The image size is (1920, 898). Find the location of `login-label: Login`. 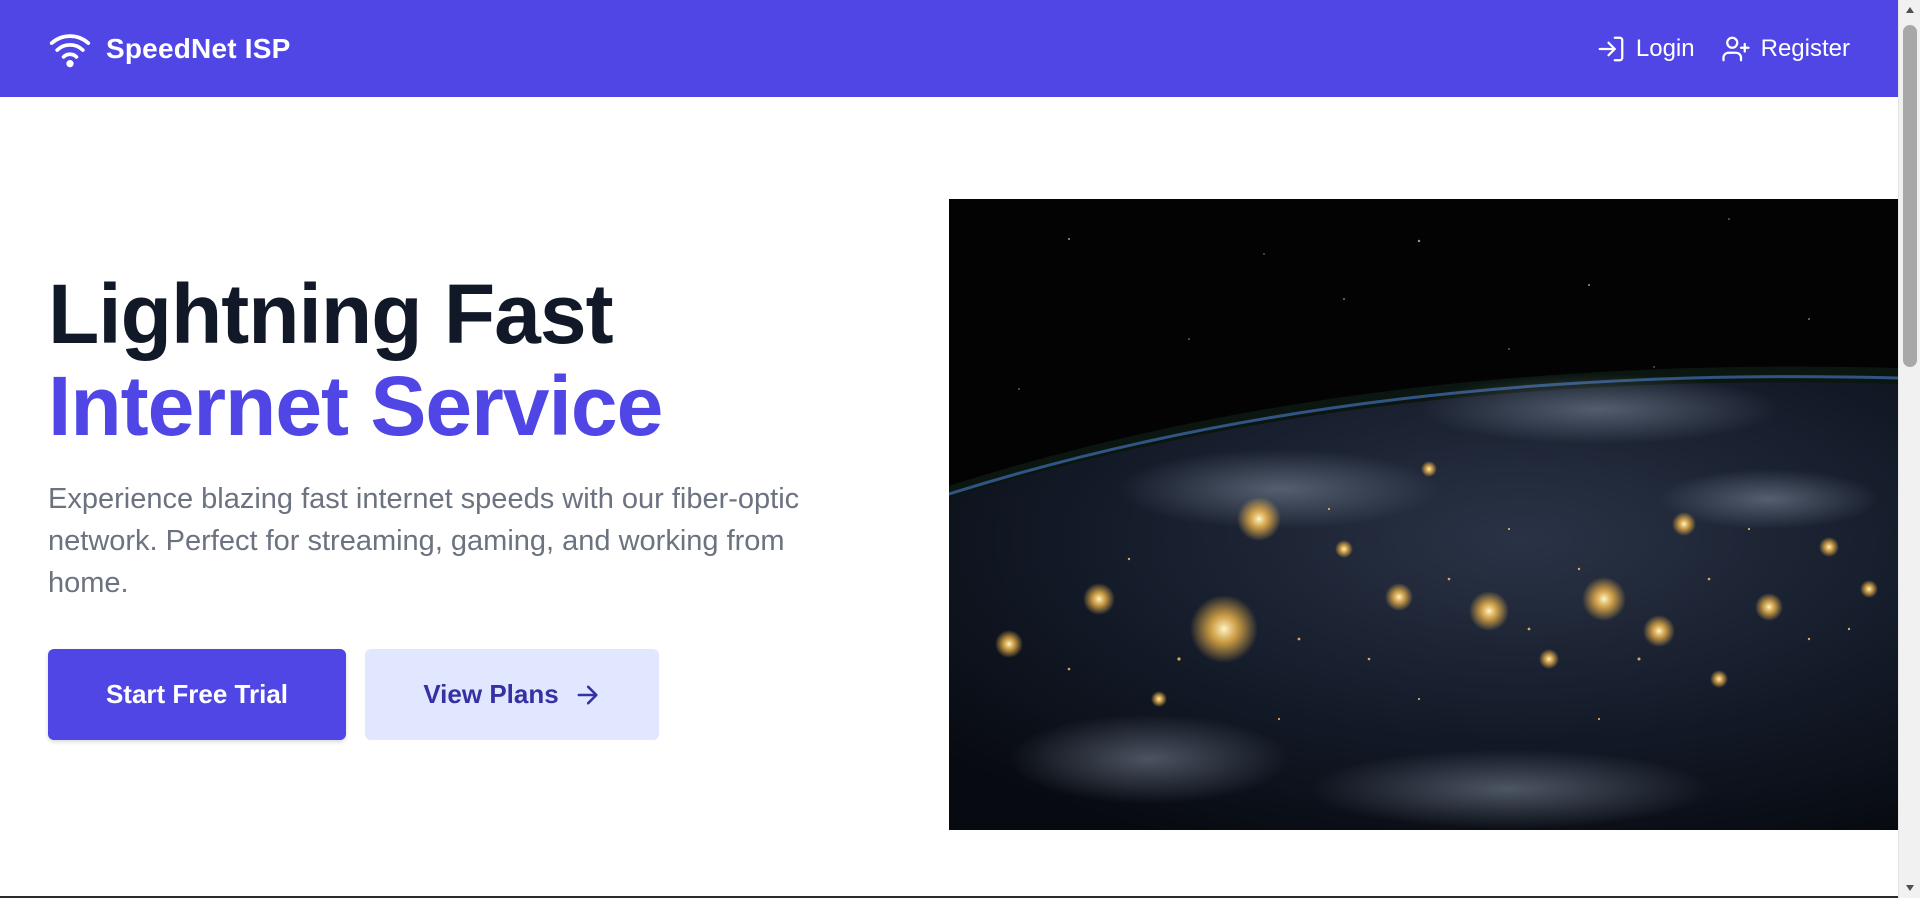

login-label: Login is located at coordinates (1665, 48).